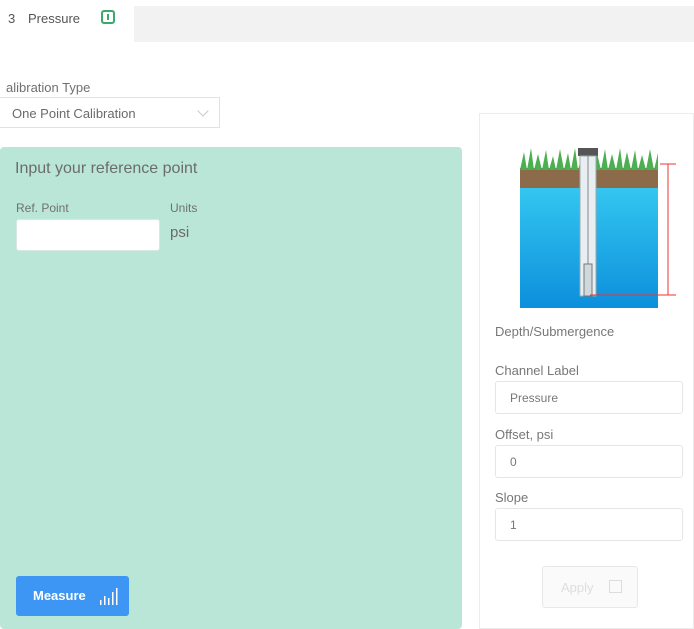  What do you see at coordinates (59, 595) in the screenshot?
I see `measure-label: Measure` at bounding box center [59, 595].